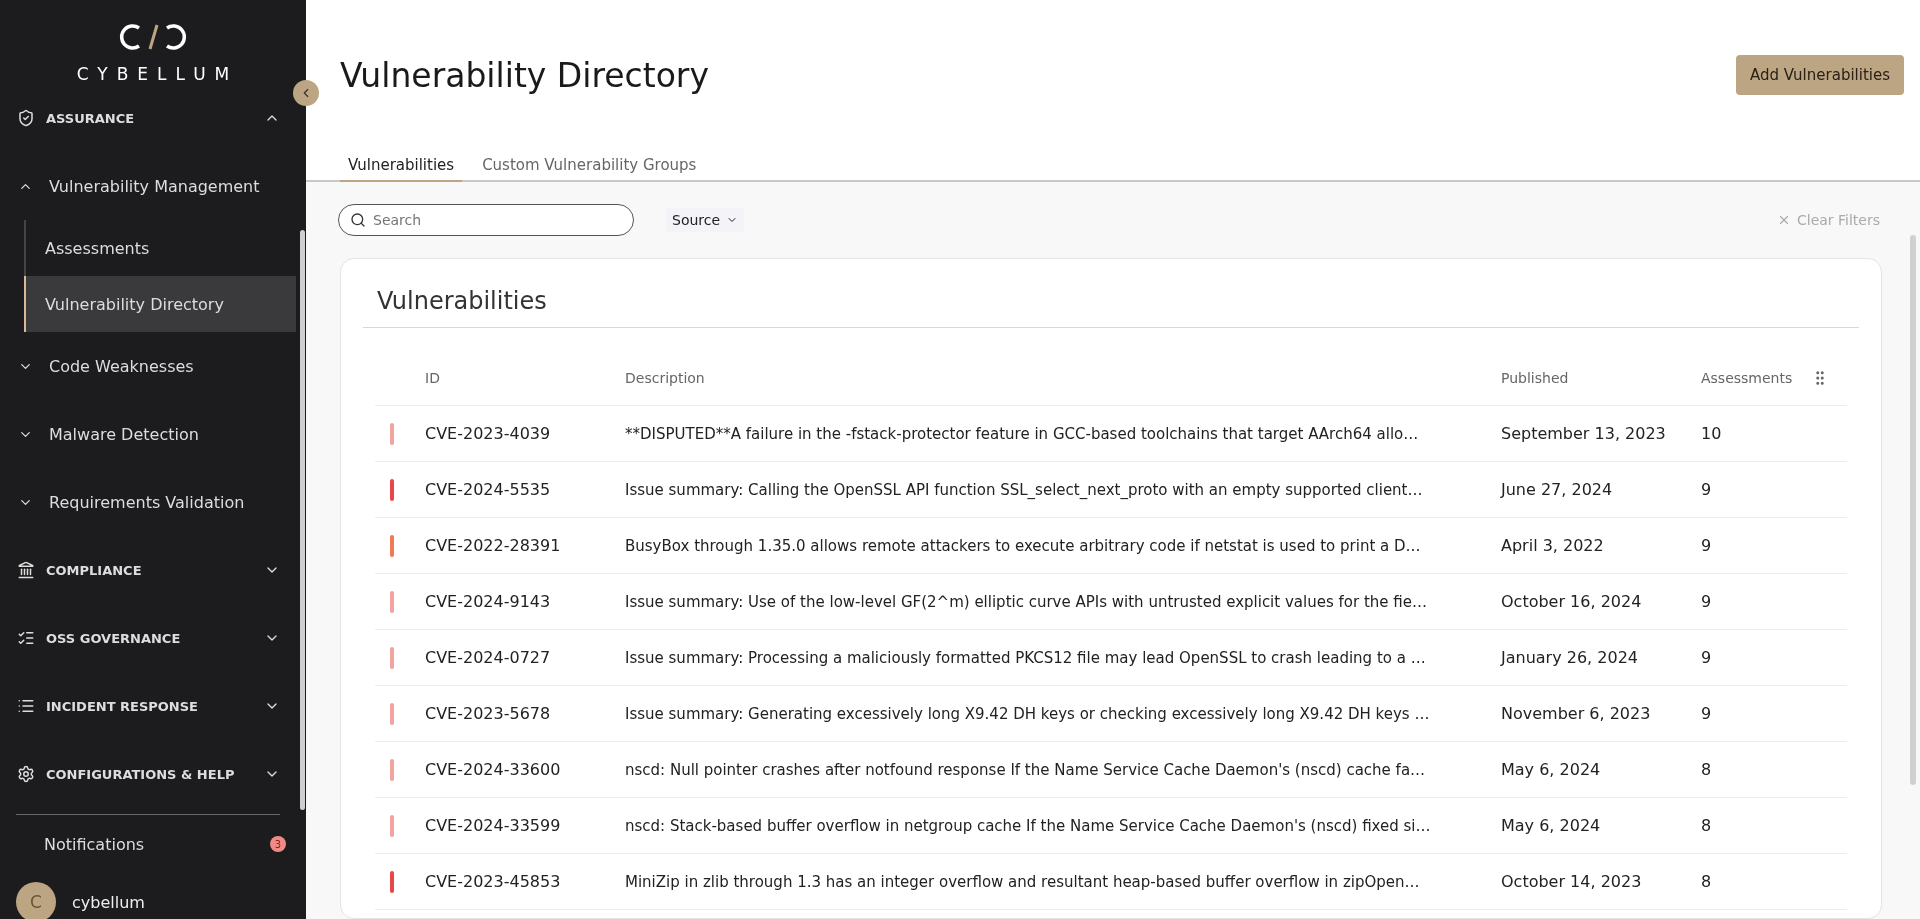 Image resolution: width=1920 pixels, height=919 pixels. What do you see at coordinates (488, 489) in the screenshot?
I see `table-cell-text: CVE-2024-5535` at bounding box center [488, 489].